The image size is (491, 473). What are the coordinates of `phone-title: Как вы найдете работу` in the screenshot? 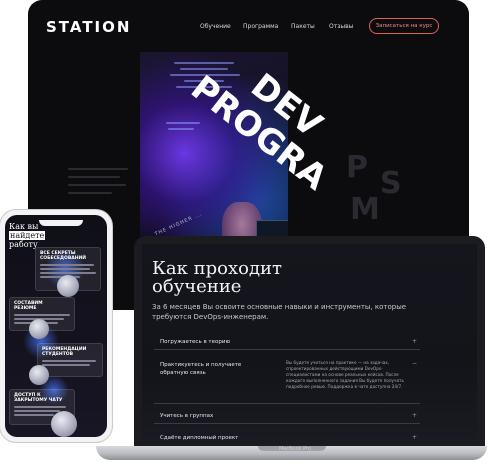 It's located at (27, 235).